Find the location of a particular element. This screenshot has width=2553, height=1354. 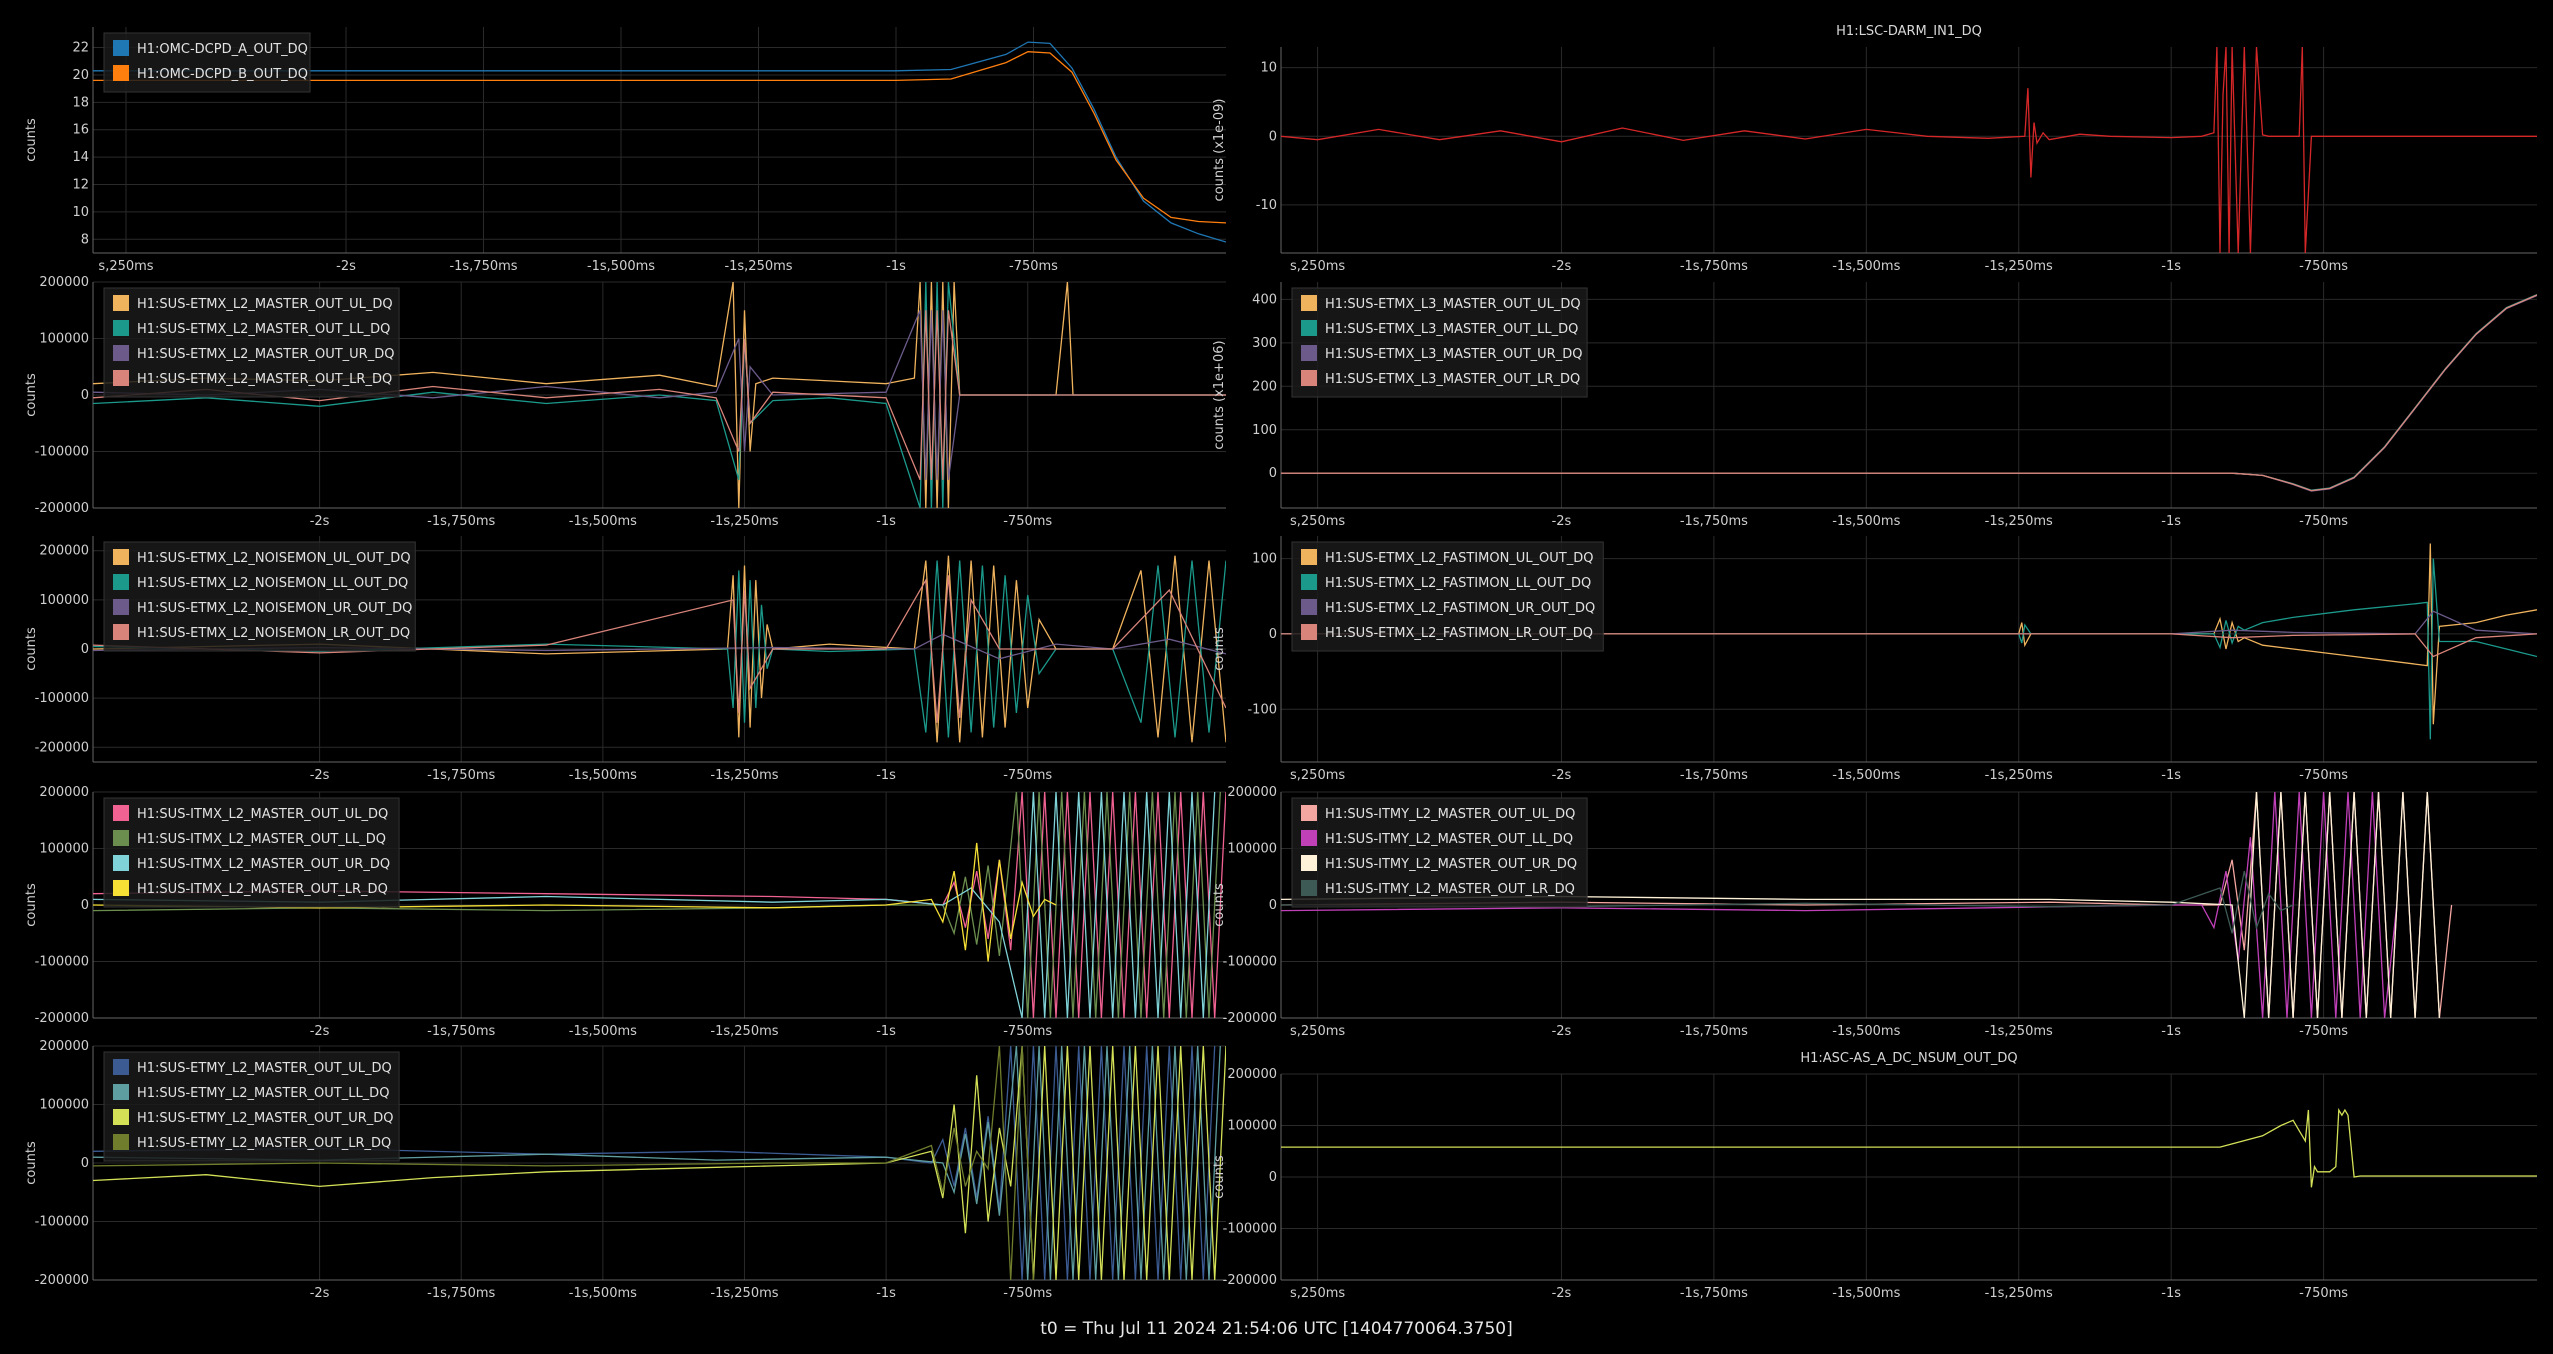

legend-entry: H1:SUS-ETMX_L2_MASTER_OUT_LL_DQ is located at coordinates (263, 329).